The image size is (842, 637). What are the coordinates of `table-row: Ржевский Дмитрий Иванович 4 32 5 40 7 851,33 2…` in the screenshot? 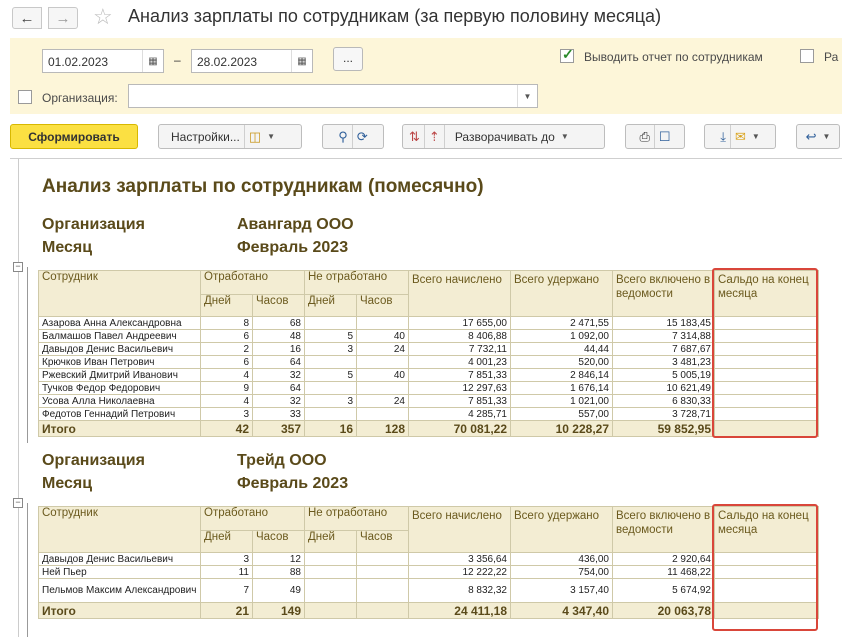 It's located at (428, 375).